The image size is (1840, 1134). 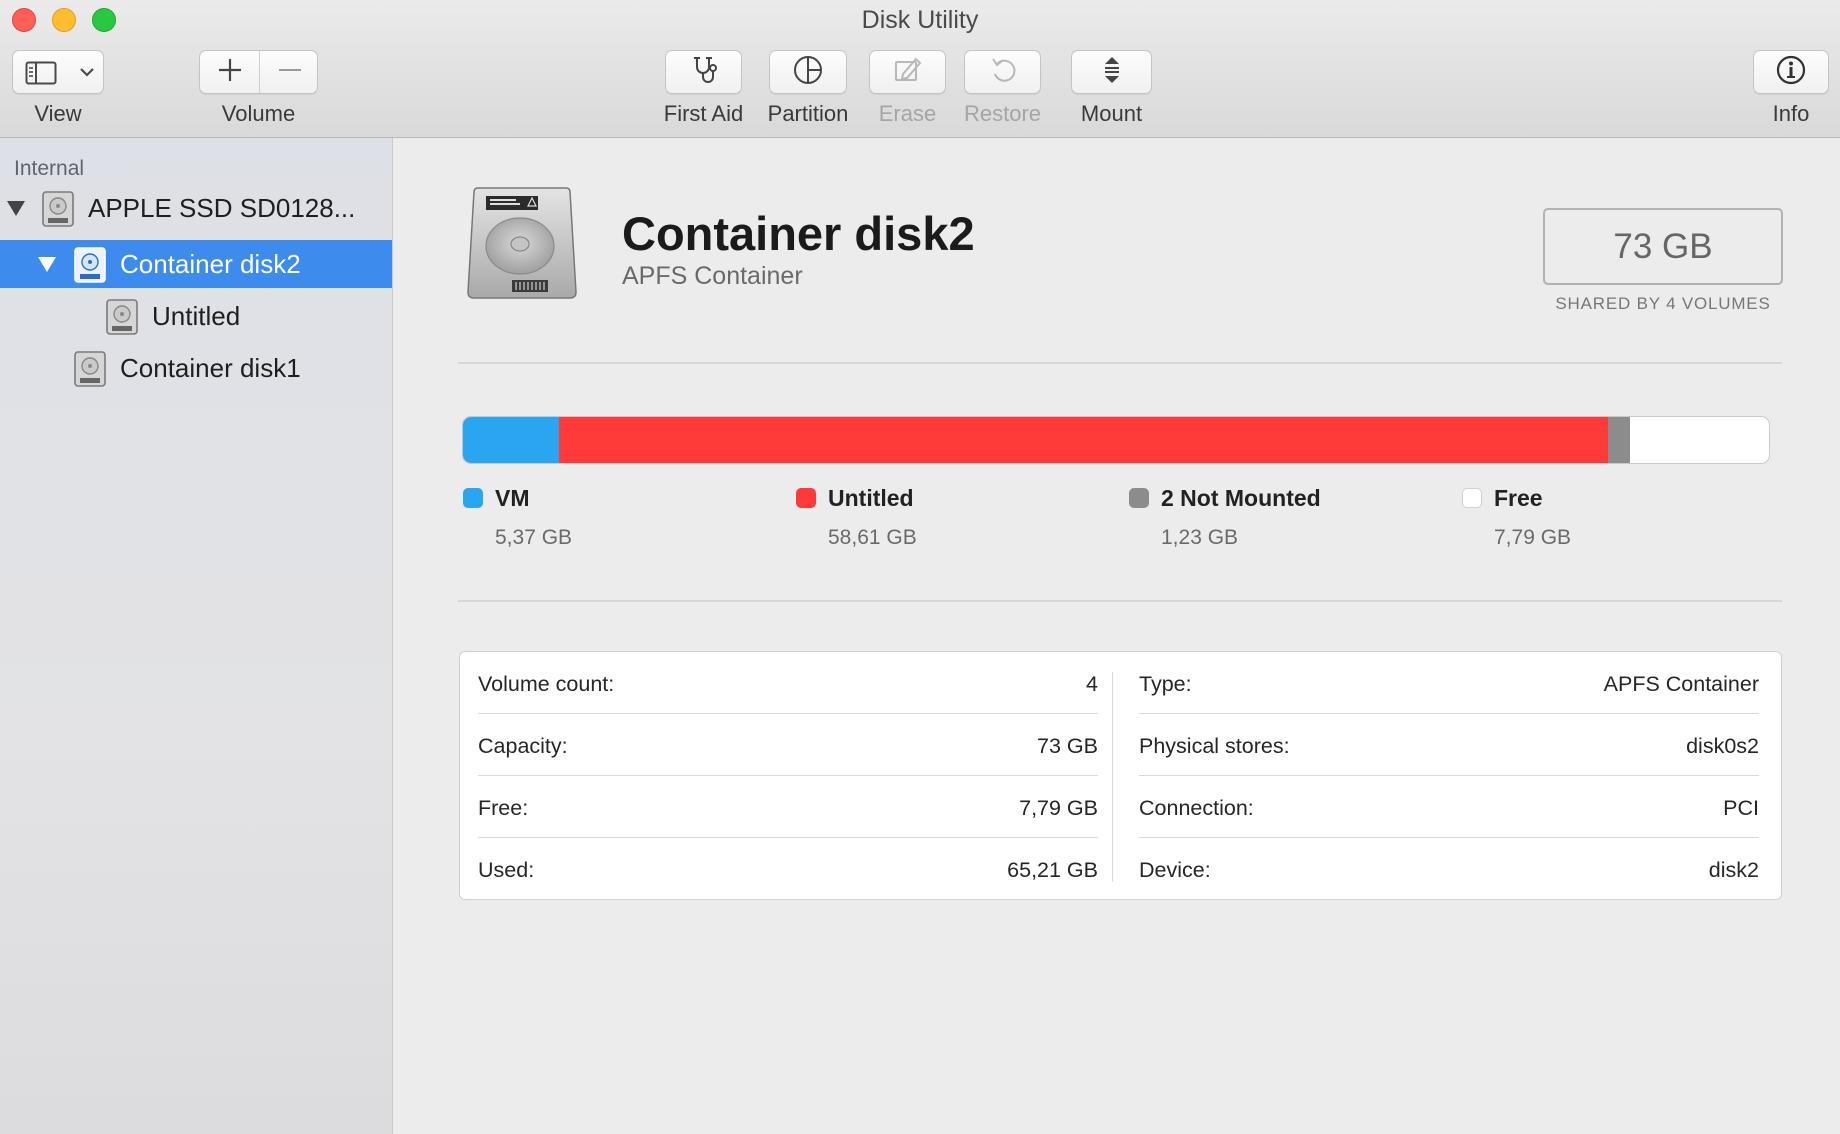 I want to click on stethoscope-icon, so click(x=704, y=72).